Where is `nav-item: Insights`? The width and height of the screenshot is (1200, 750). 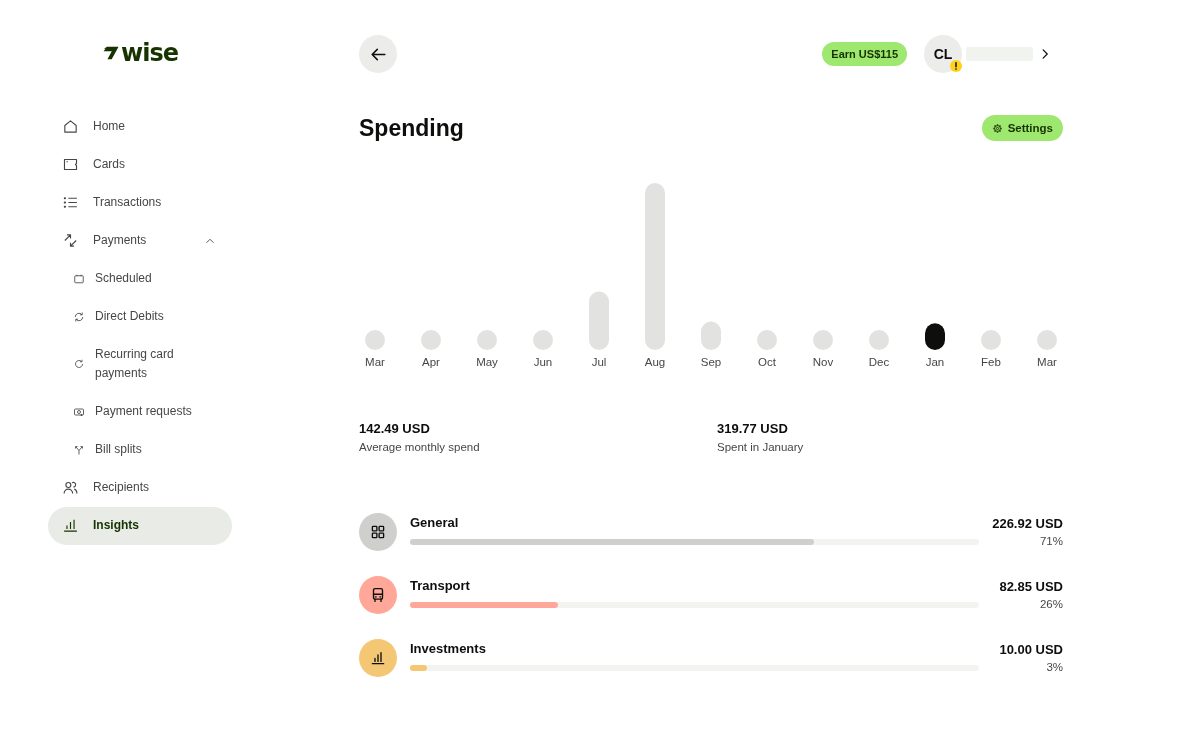 nav-item: Insights is located at coordinates (140, 526).